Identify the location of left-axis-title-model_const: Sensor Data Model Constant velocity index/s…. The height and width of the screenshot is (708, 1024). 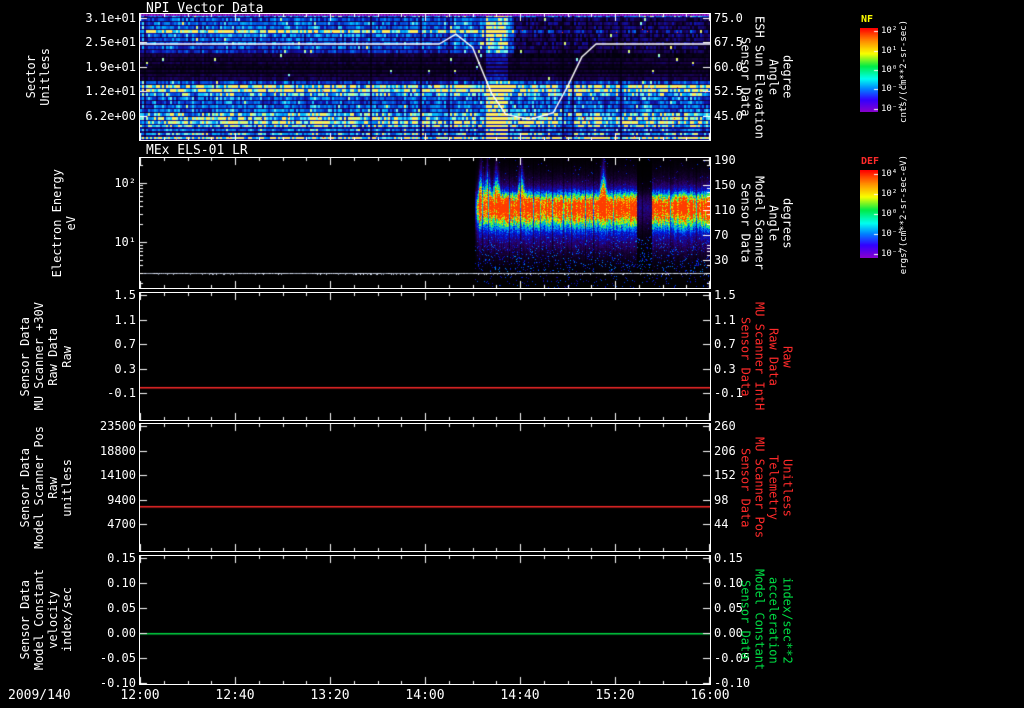
(46, 620).